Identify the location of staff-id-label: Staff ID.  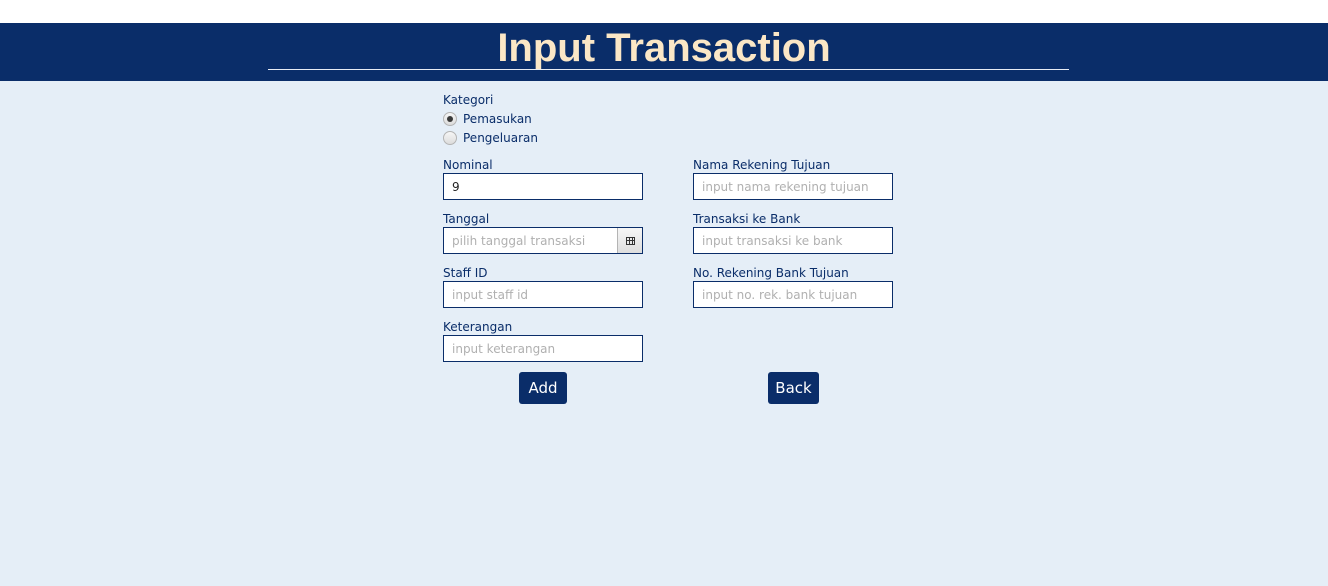
(465, 273).